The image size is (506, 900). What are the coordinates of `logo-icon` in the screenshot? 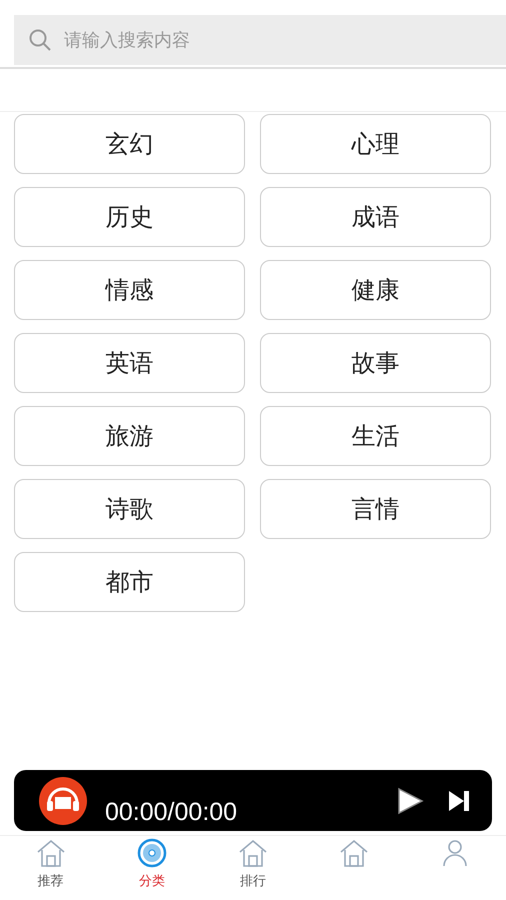 It's located at (63, 800).